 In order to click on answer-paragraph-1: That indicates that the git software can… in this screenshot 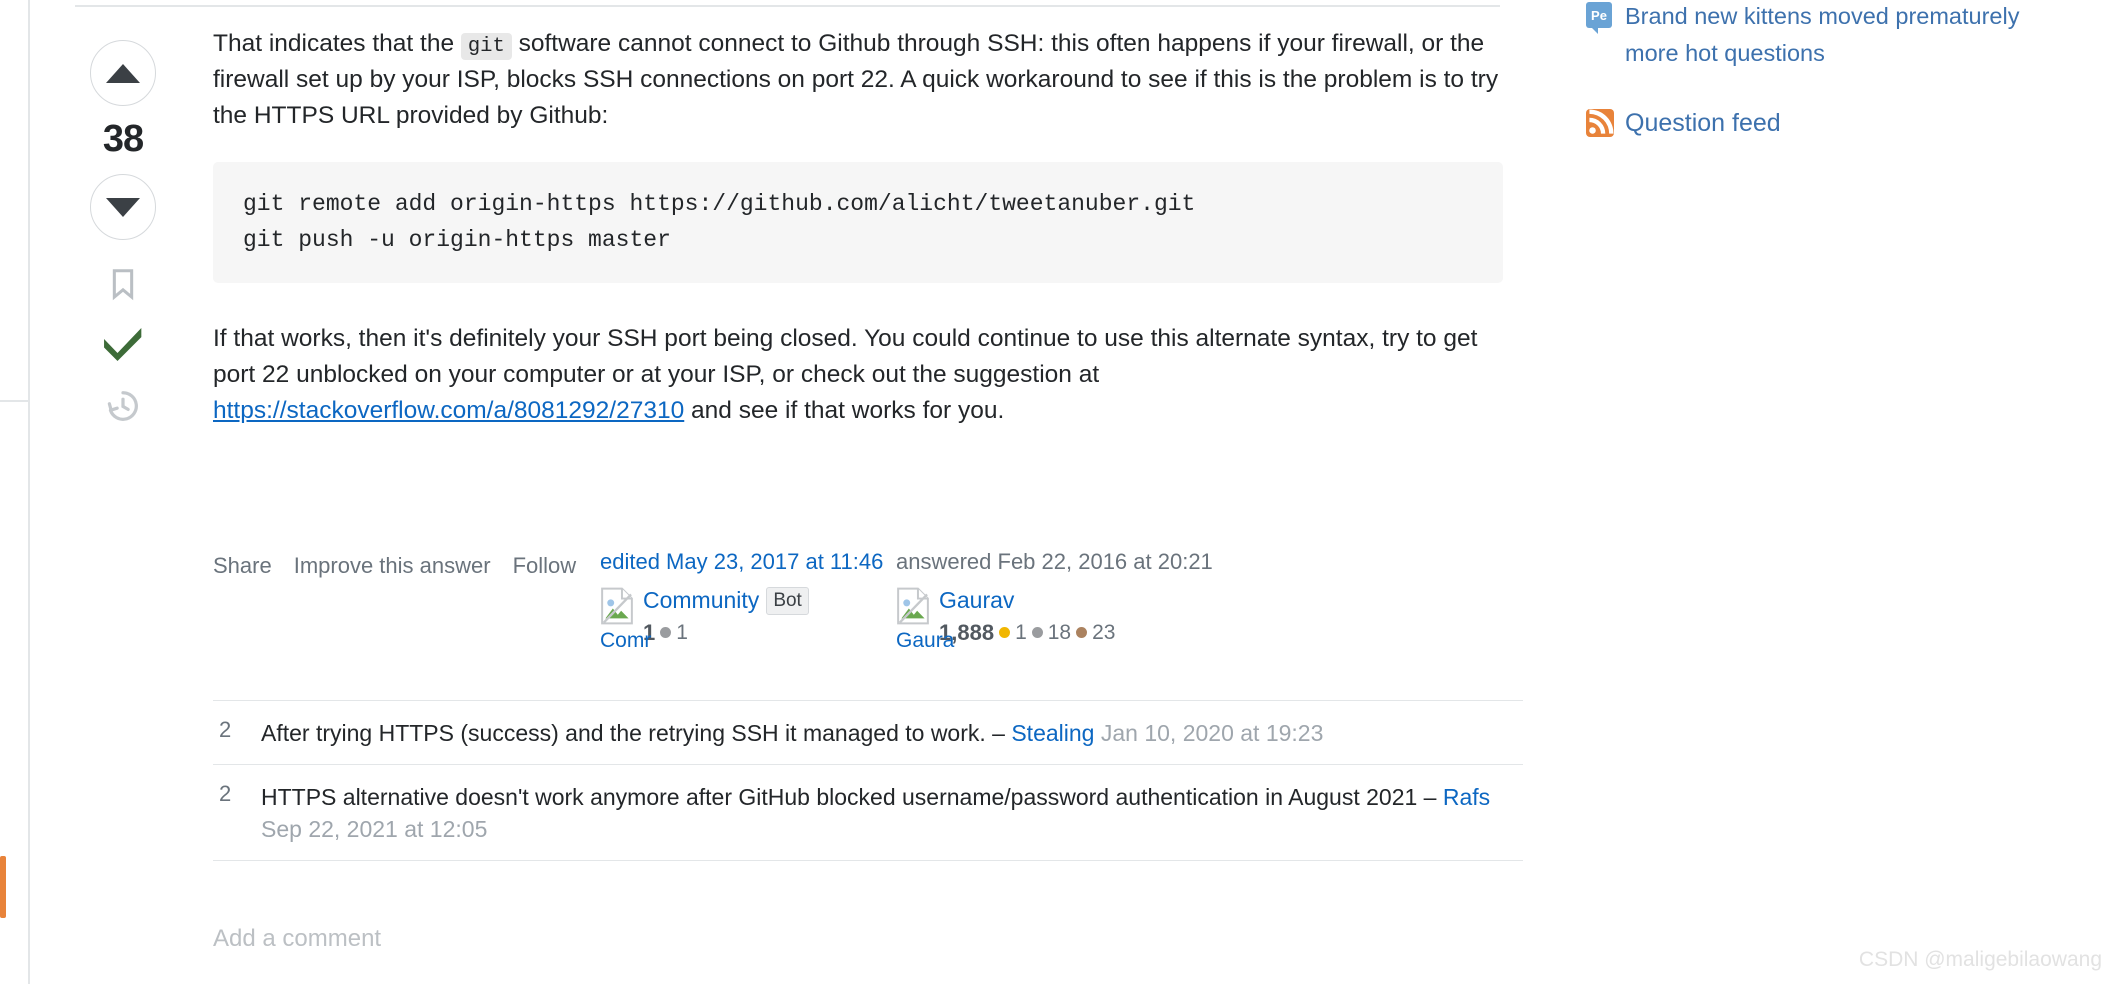, I will do `click(858, 80)`.